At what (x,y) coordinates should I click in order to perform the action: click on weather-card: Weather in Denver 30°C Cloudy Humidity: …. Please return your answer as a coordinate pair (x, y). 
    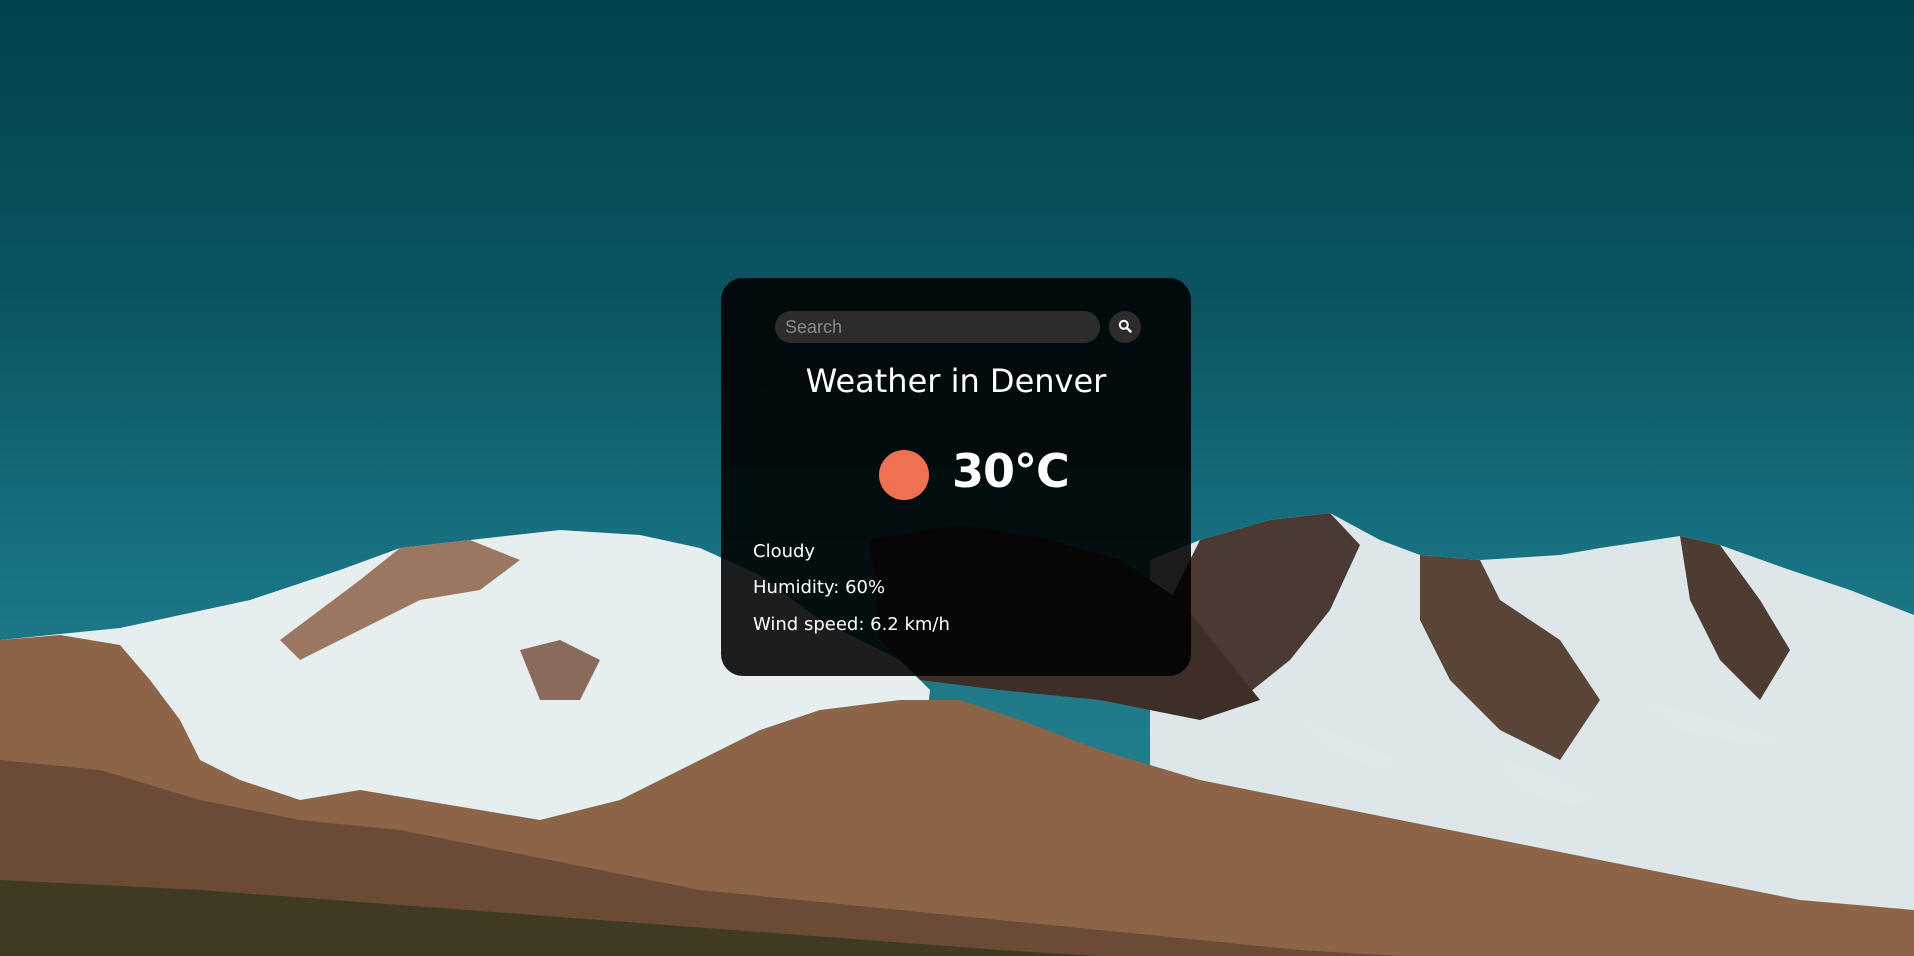
    Looking at the image, I should click on (956, 477).